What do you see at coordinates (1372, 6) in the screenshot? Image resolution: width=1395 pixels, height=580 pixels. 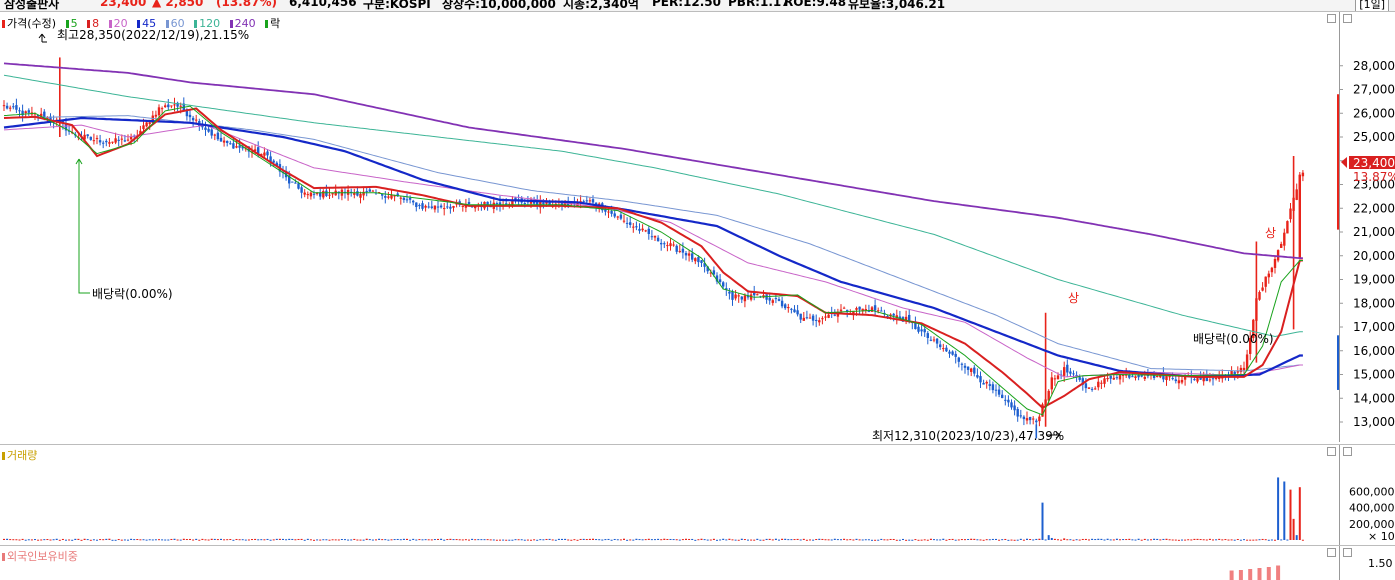 I see `period-button: [1일]` at bounding box center [1372, 6].